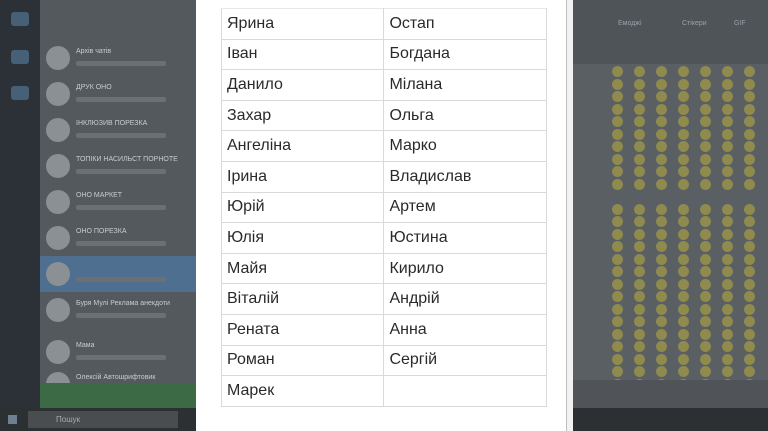 The image size is (768, 431). Describe the element at coordinates (118, 395) in the screenshot. I see `left-bottom-banner` at that location.